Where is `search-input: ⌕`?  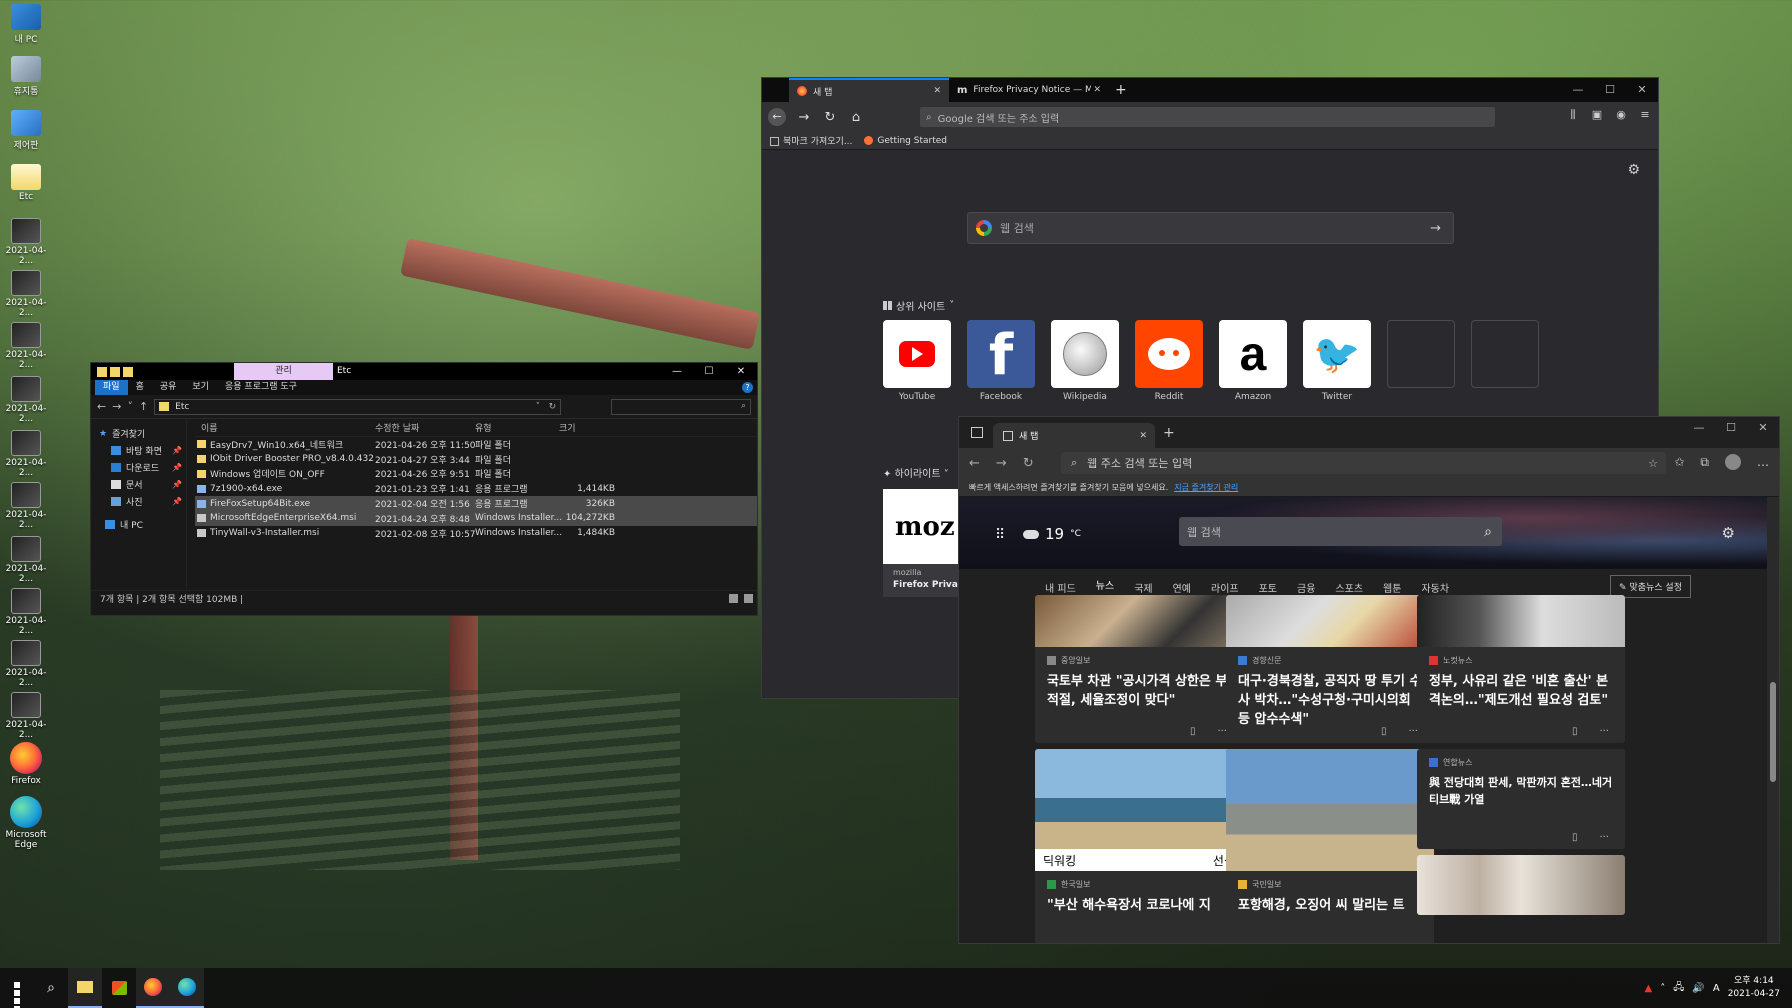 search-input: ⌕ is located at coordinates (681, 406).